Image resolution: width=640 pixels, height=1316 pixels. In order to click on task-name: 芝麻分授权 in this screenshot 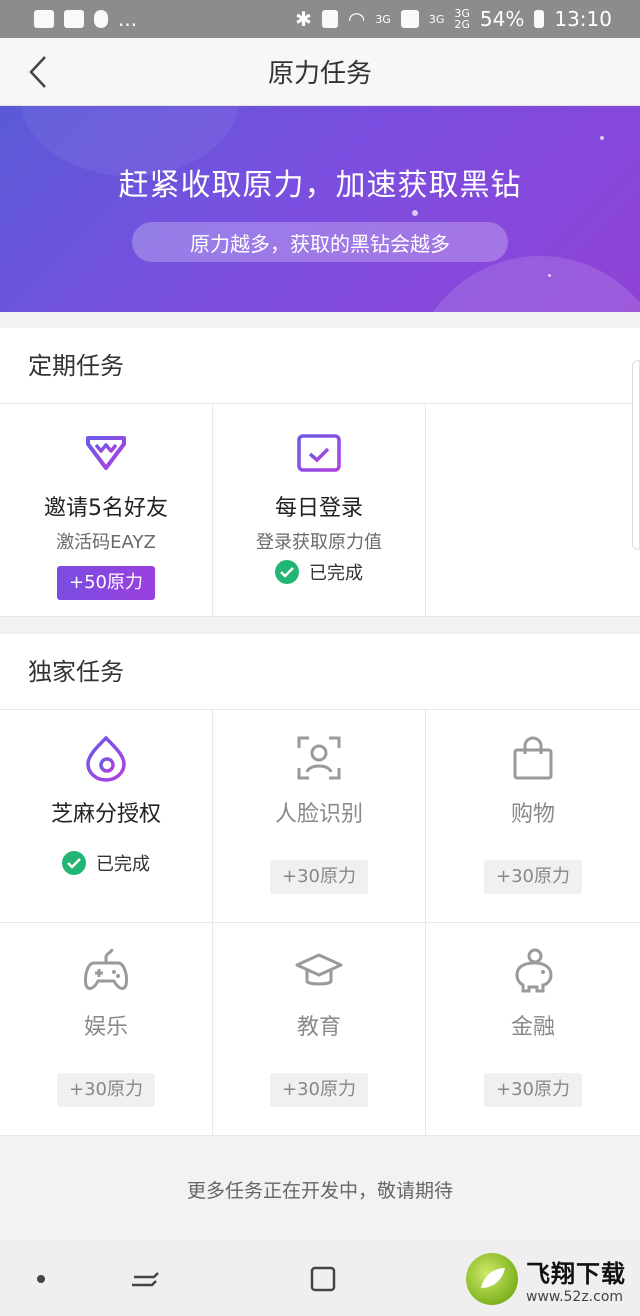, I will do `click(105, 814)`.